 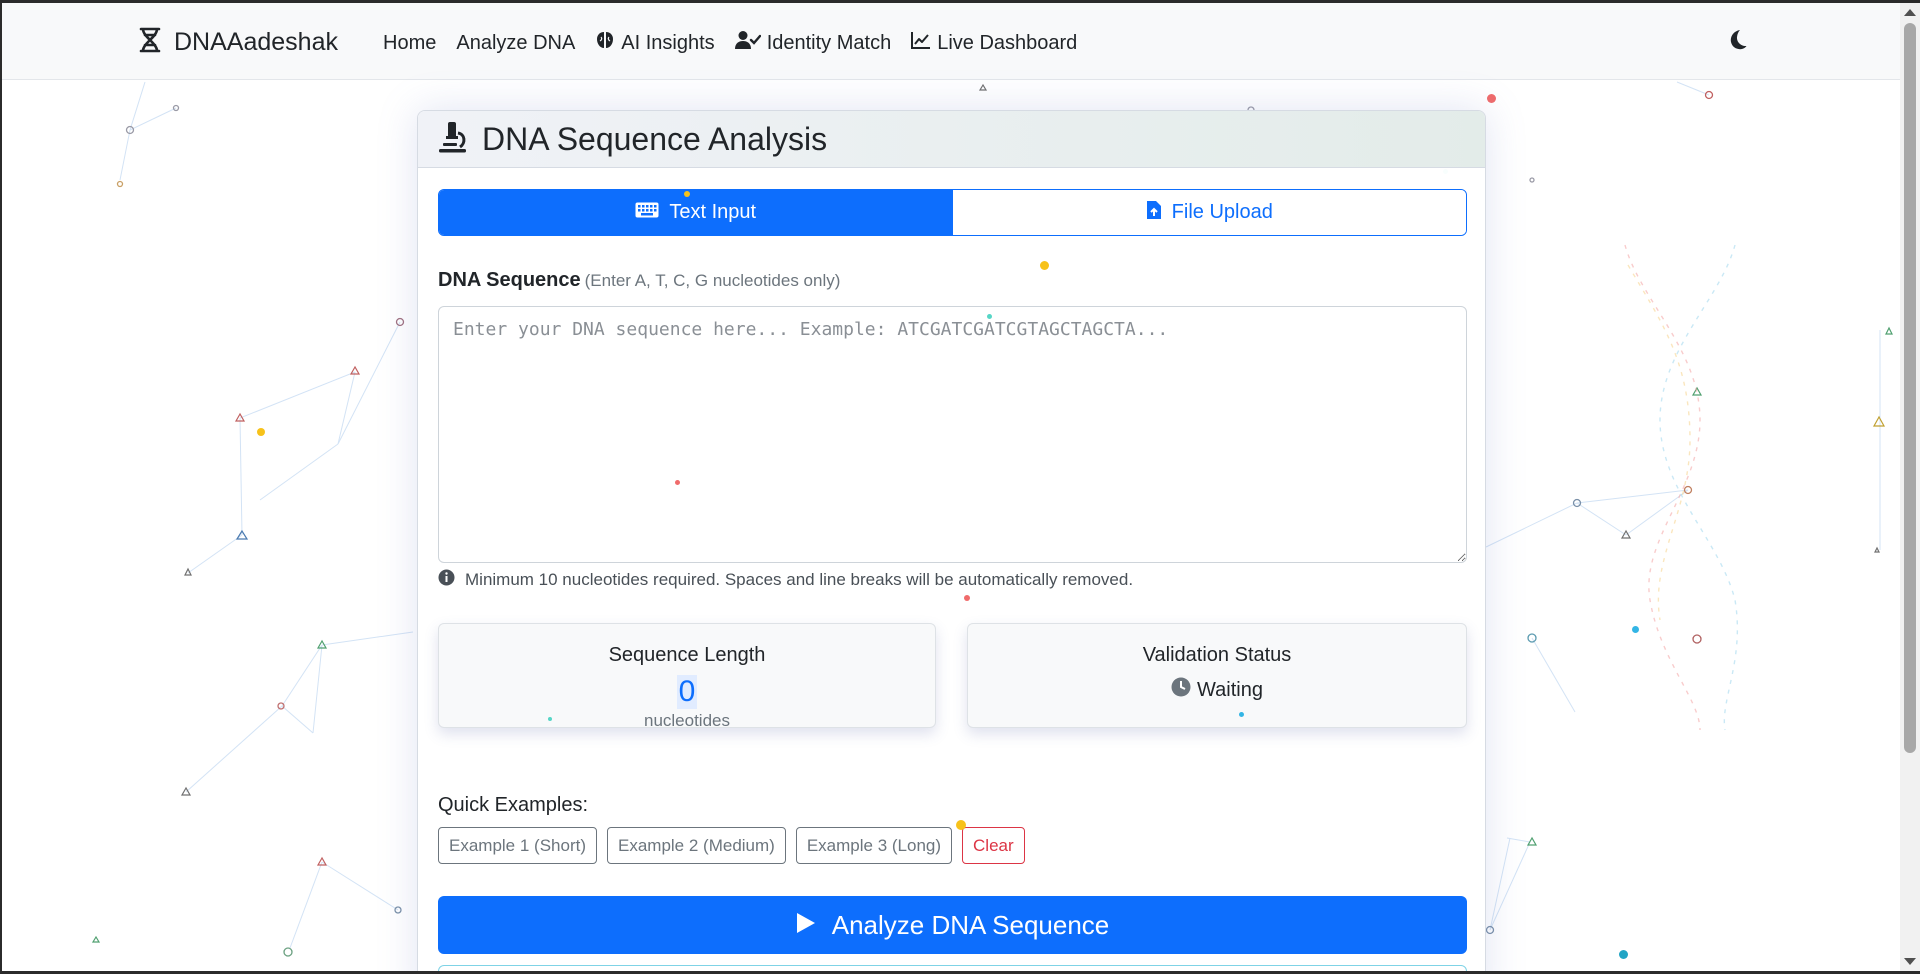 What do you see at coordinates (747, 43) in the screenshot?
I see `user-check-icon` at bounding box center [747, 43].